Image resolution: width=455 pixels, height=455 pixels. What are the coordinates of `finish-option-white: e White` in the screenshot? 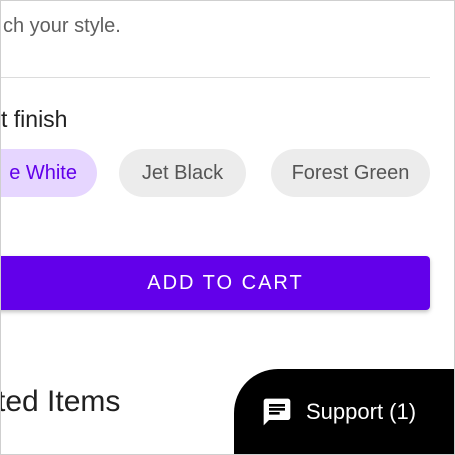 It's located at (49, 173).